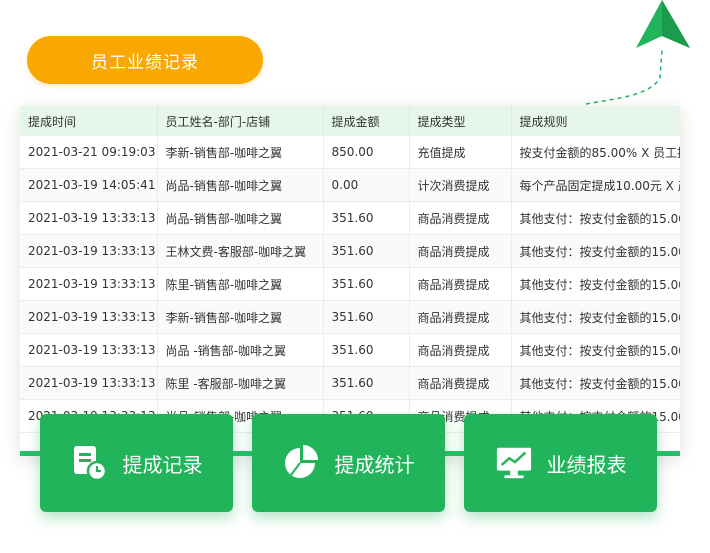 Image resolution: width=710 pixels, height=553 pixels. What do you see at coordinates (595, 185) in the screenshot?
I see `cell-rule: 每个产品固定提成10.00元 X 产` at bounding box center [595, 185].